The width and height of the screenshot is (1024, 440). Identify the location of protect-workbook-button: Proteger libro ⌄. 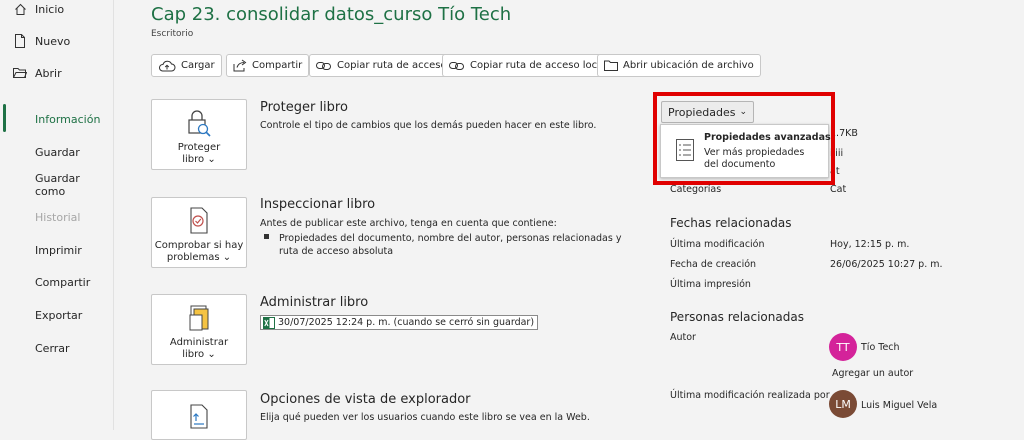
(199, 134).